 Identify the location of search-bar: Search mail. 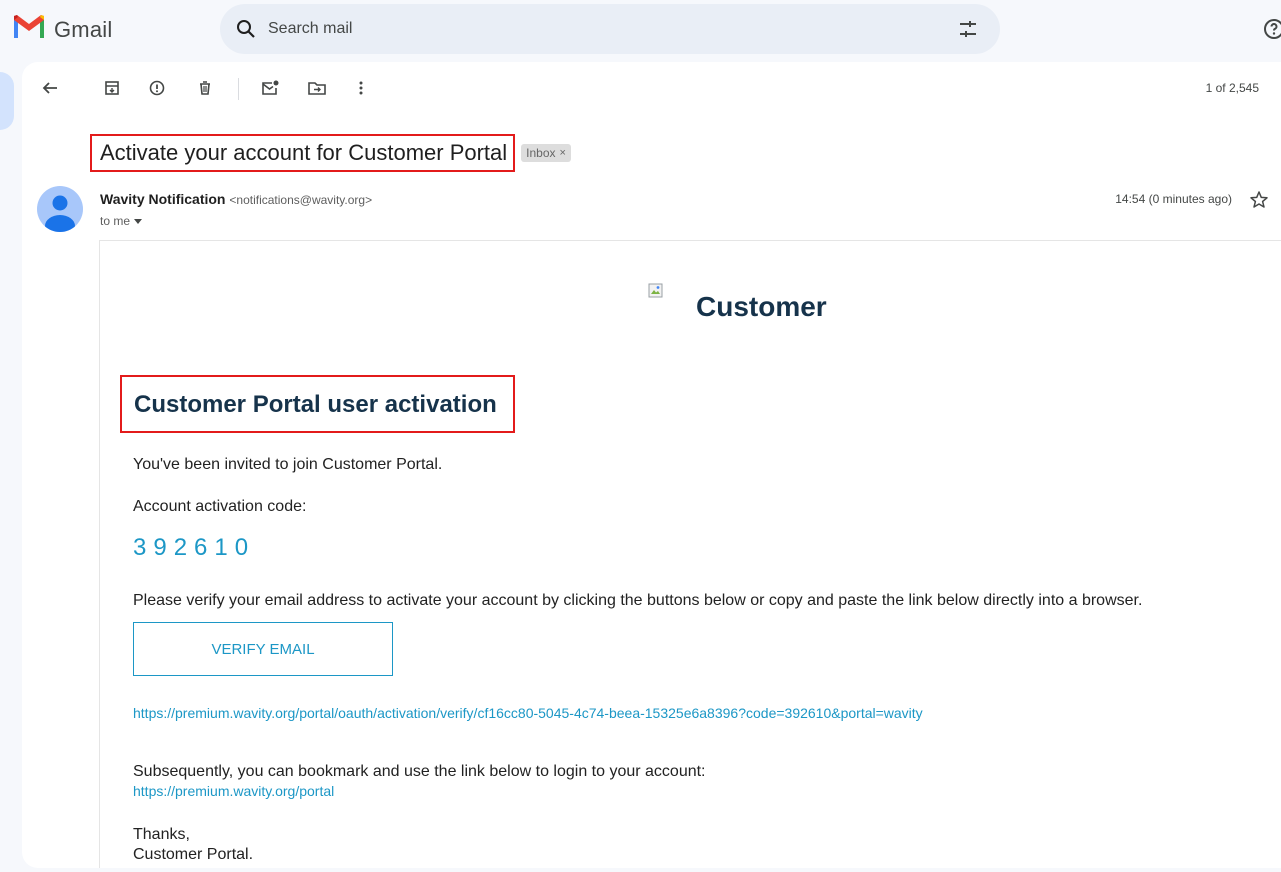
(610, 29).